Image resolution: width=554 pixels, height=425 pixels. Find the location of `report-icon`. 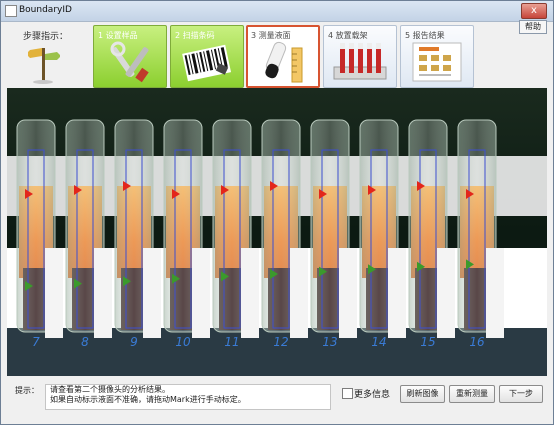

report-icon is located at coordinates (437, 62).